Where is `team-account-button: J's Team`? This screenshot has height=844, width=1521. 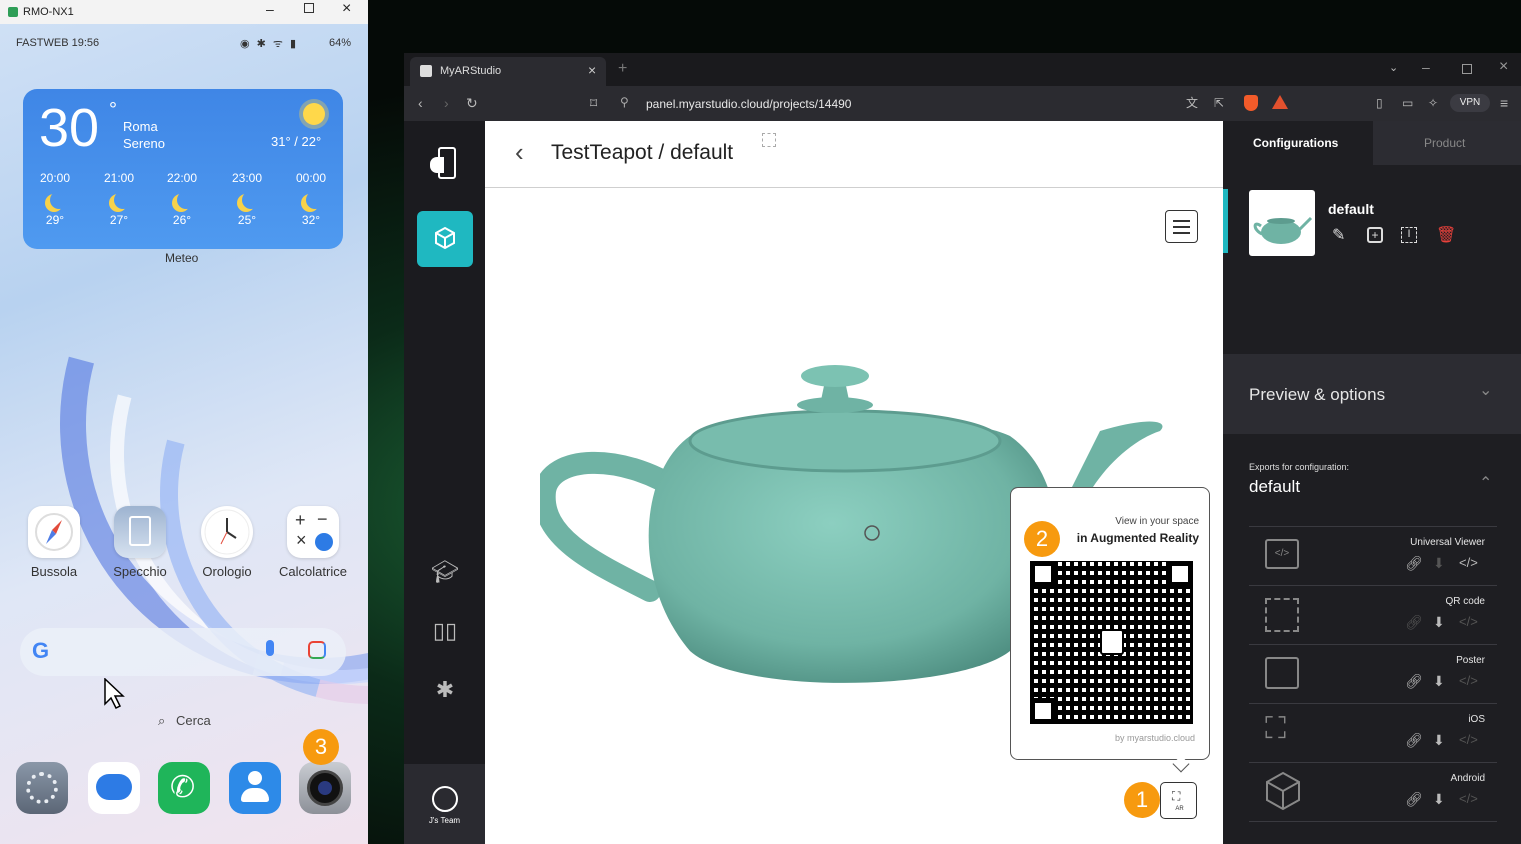
team-account-button: J's Team is located at coordinates (444, 804).